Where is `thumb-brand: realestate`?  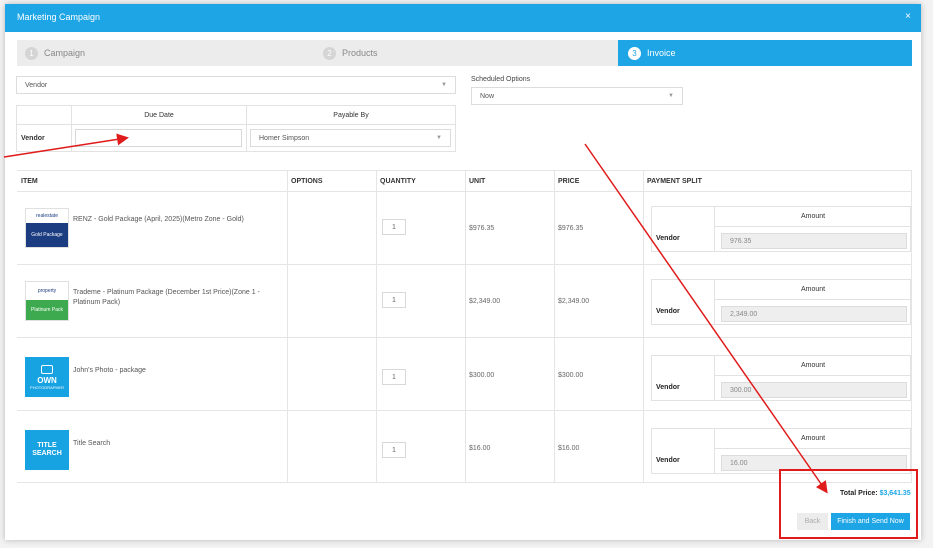
thumb-brand: realestate is located at coordinates (47, 216).